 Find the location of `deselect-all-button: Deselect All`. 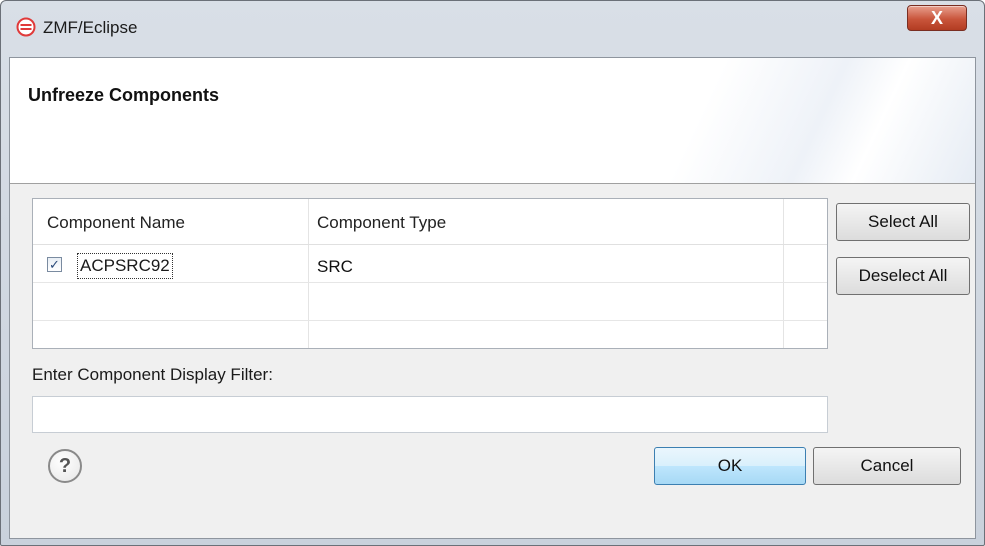

deselect-all-button: Deselect All is located at coordinates (903, 276).